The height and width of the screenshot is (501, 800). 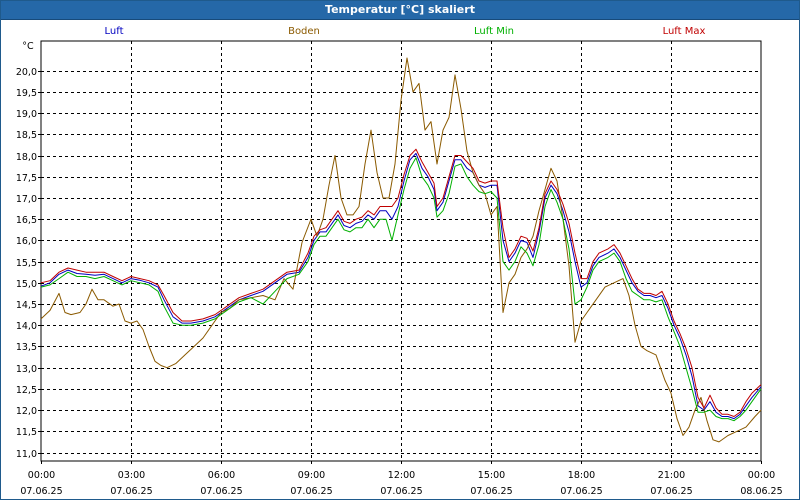 I want to click on legend-entry-luft-max: Luft Max, so click(x=684, y=31).